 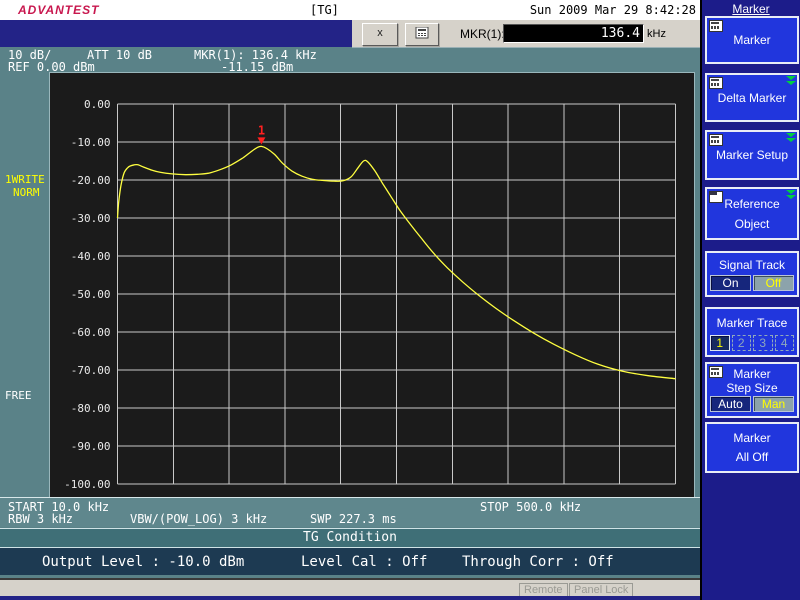 I want to click on navy-strip, so click(x=176, y=33).